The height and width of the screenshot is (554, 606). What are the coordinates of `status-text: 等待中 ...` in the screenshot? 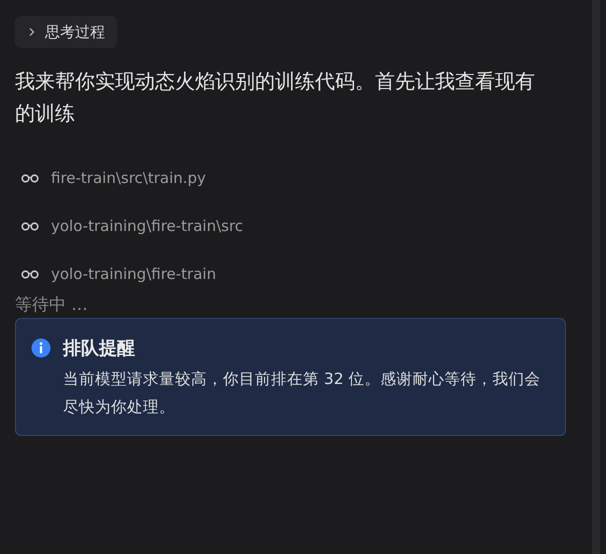 It's located at (52, 305).